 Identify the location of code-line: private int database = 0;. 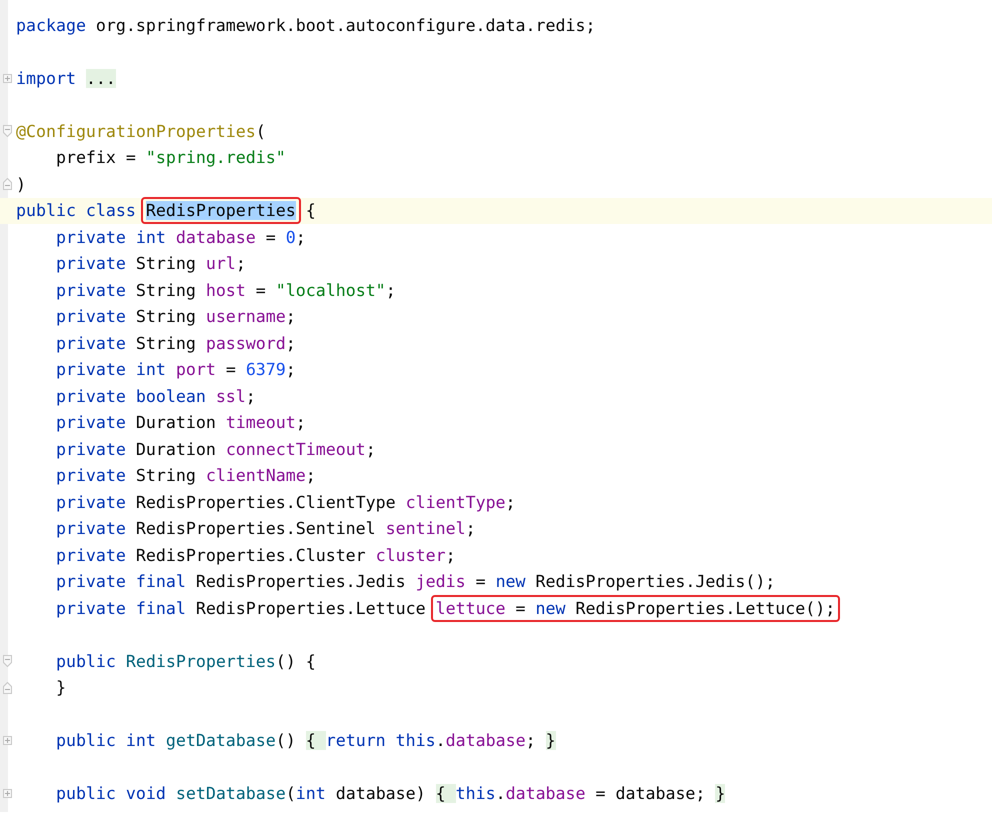
(180, 237).